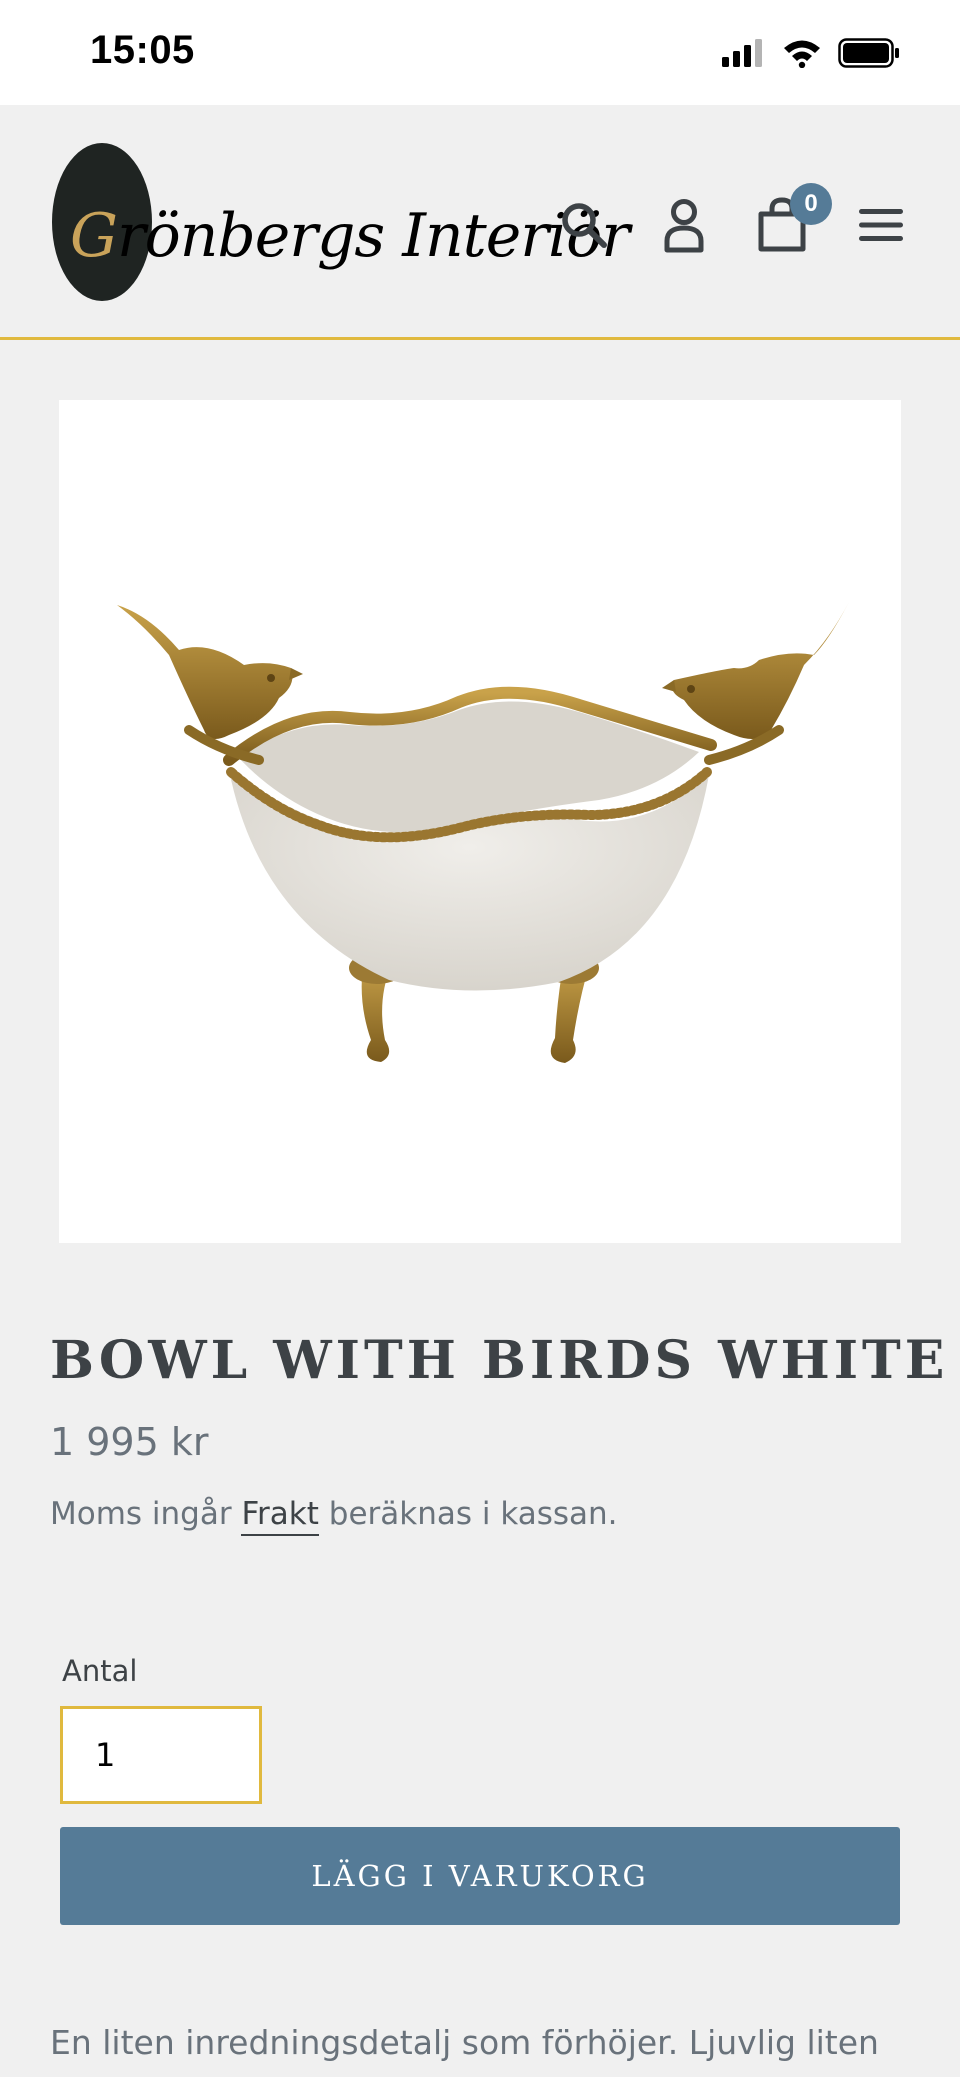 Image resolution: width=960 pixels, height=2077 pixels. What do you see at coordinates (742, 53) in the screenshot?
I see `signal-icon` at bounding box center [742, 53].